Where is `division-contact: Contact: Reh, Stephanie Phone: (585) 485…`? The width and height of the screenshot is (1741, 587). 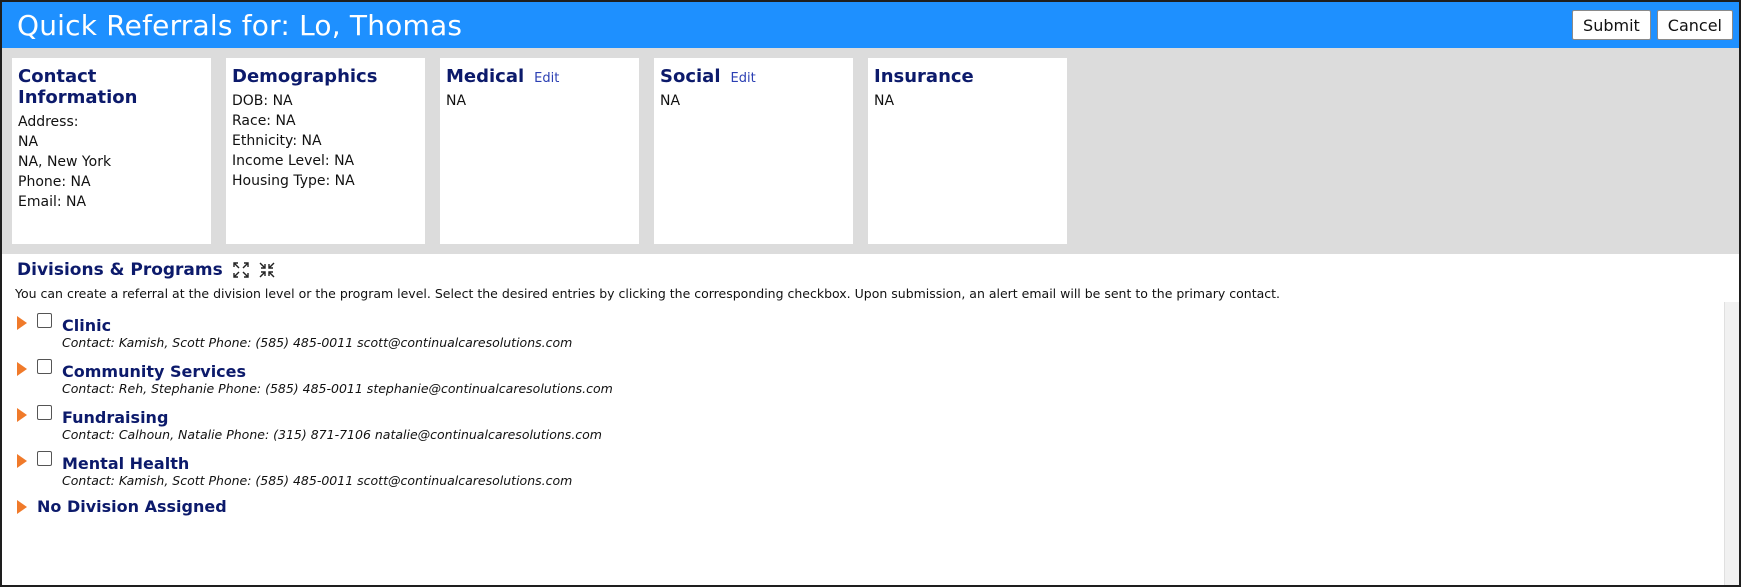 division-contact: Contact: Reh, Stephanie Phone: (585) 485… is located at coordinates (337, 388).